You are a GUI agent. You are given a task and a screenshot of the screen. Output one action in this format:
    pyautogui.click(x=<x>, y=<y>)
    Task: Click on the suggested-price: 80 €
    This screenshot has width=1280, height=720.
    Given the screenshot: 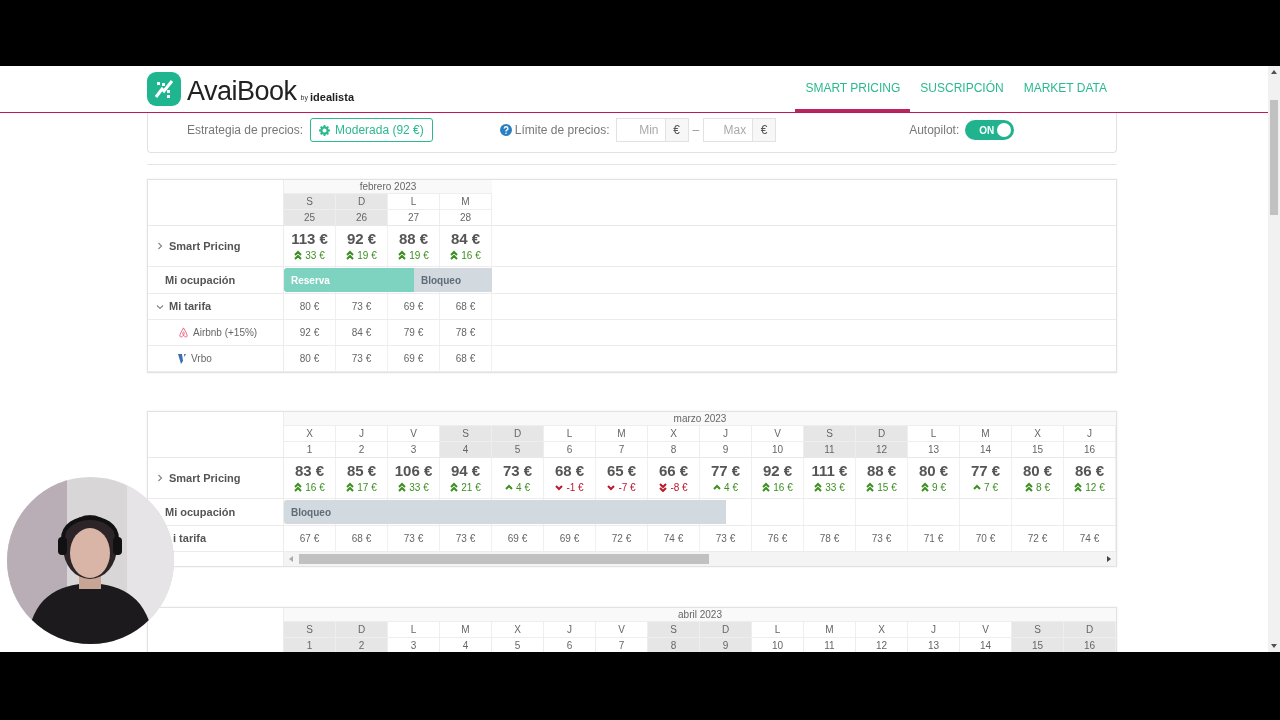 What is the action you would take?
    pyautogui.click(x=1037, y=470)
    